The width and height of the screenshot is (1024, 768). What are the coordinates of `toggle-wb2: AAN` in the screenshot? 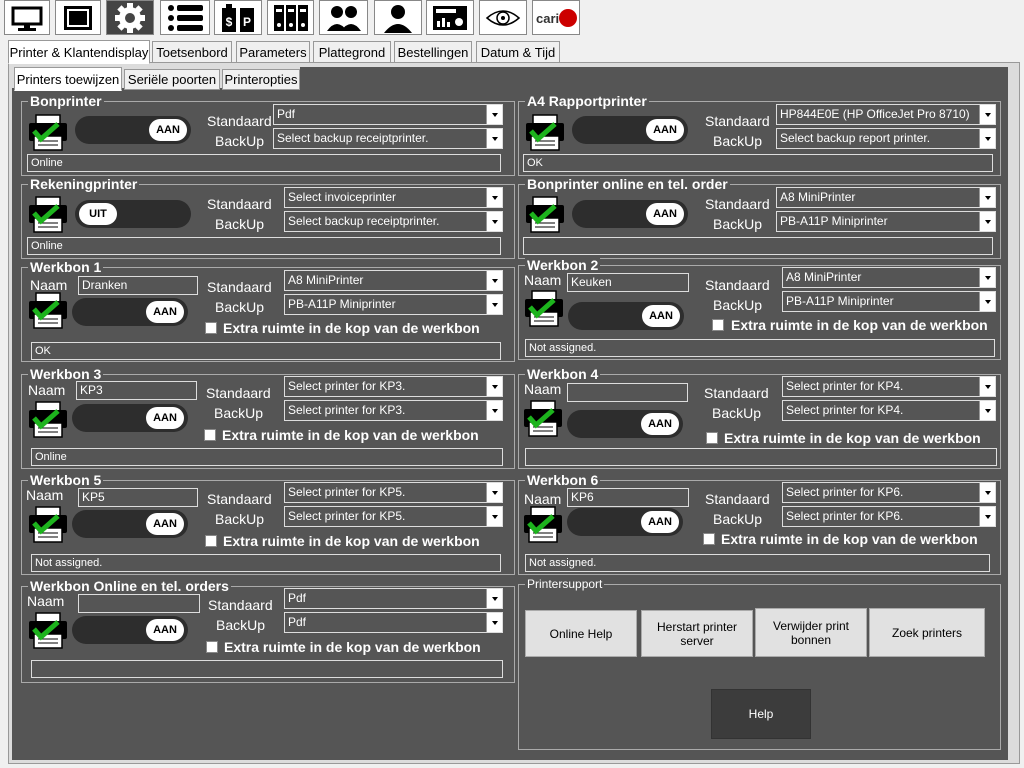 It's located at (626, 316).